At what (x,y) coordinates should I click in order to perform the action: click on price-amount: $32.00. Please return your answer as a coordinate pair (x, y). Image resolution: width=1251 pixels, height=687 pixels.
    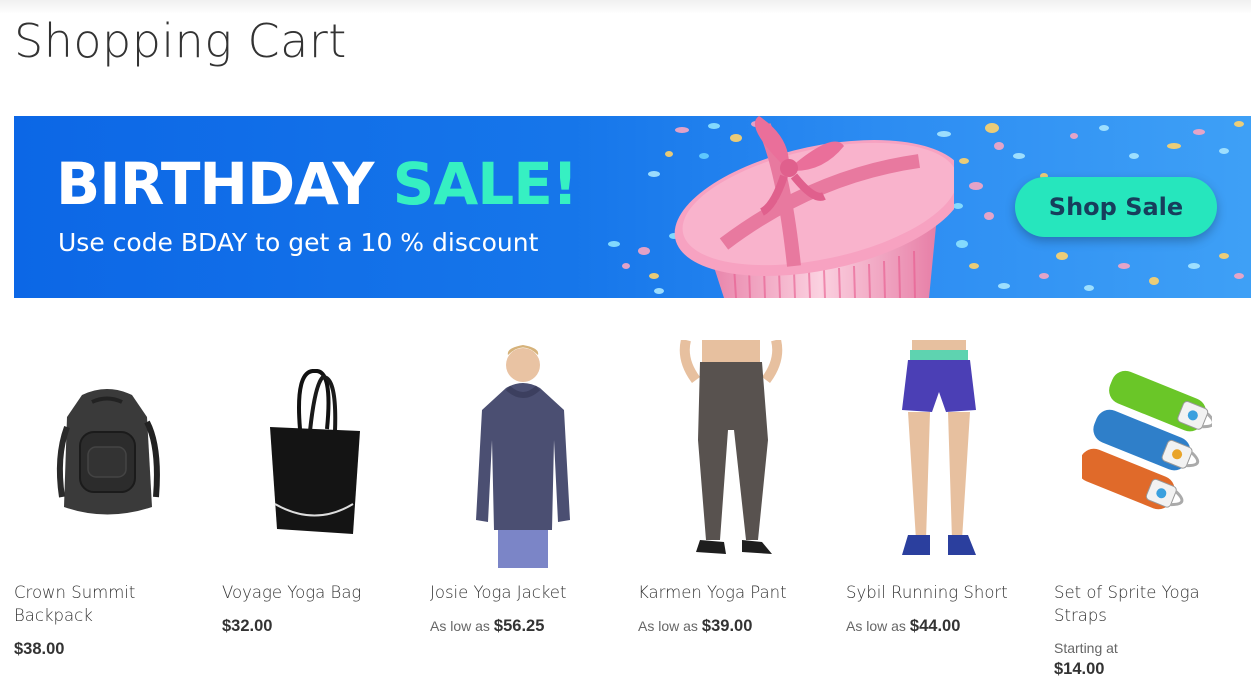
    Looking at the image, I should click on (247, 626).